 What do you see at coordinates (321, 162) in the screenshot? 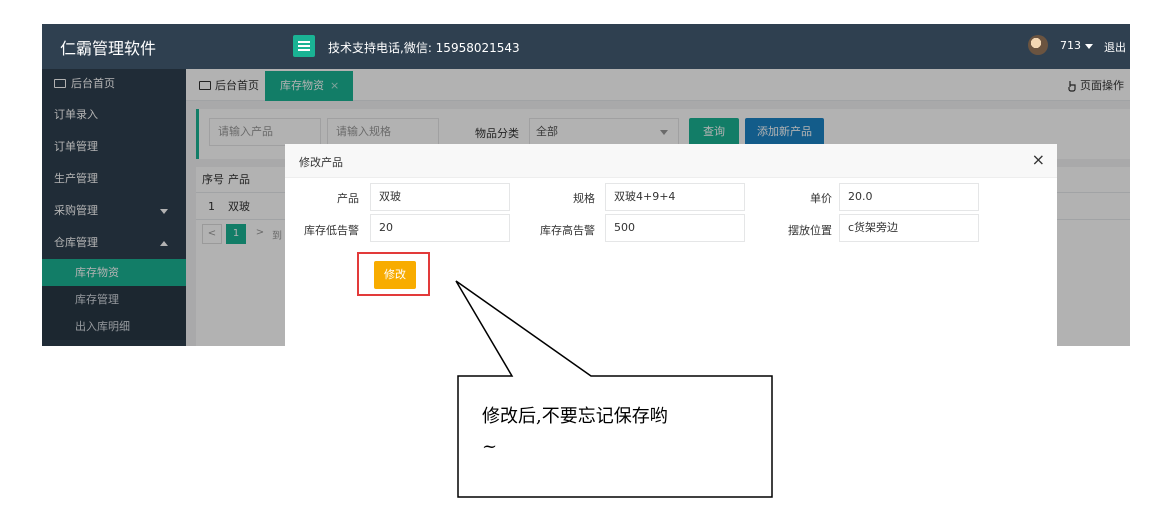
I see `dialog-title: 修改产品` at bounding box center [321, 162].